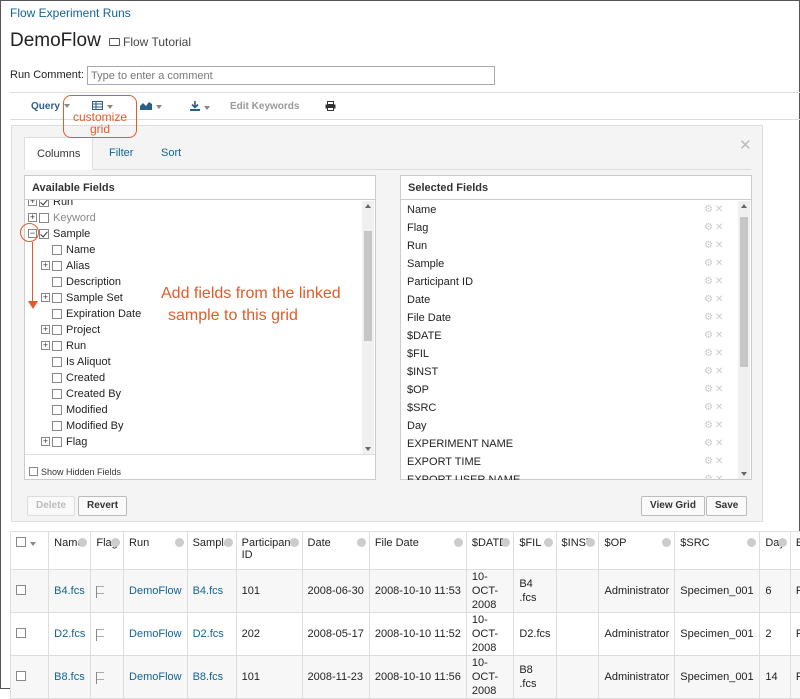  What do you see at coordinates (156, 551) in the screenshot?
I see `column-header: Run` at bounding box center [156, 551].